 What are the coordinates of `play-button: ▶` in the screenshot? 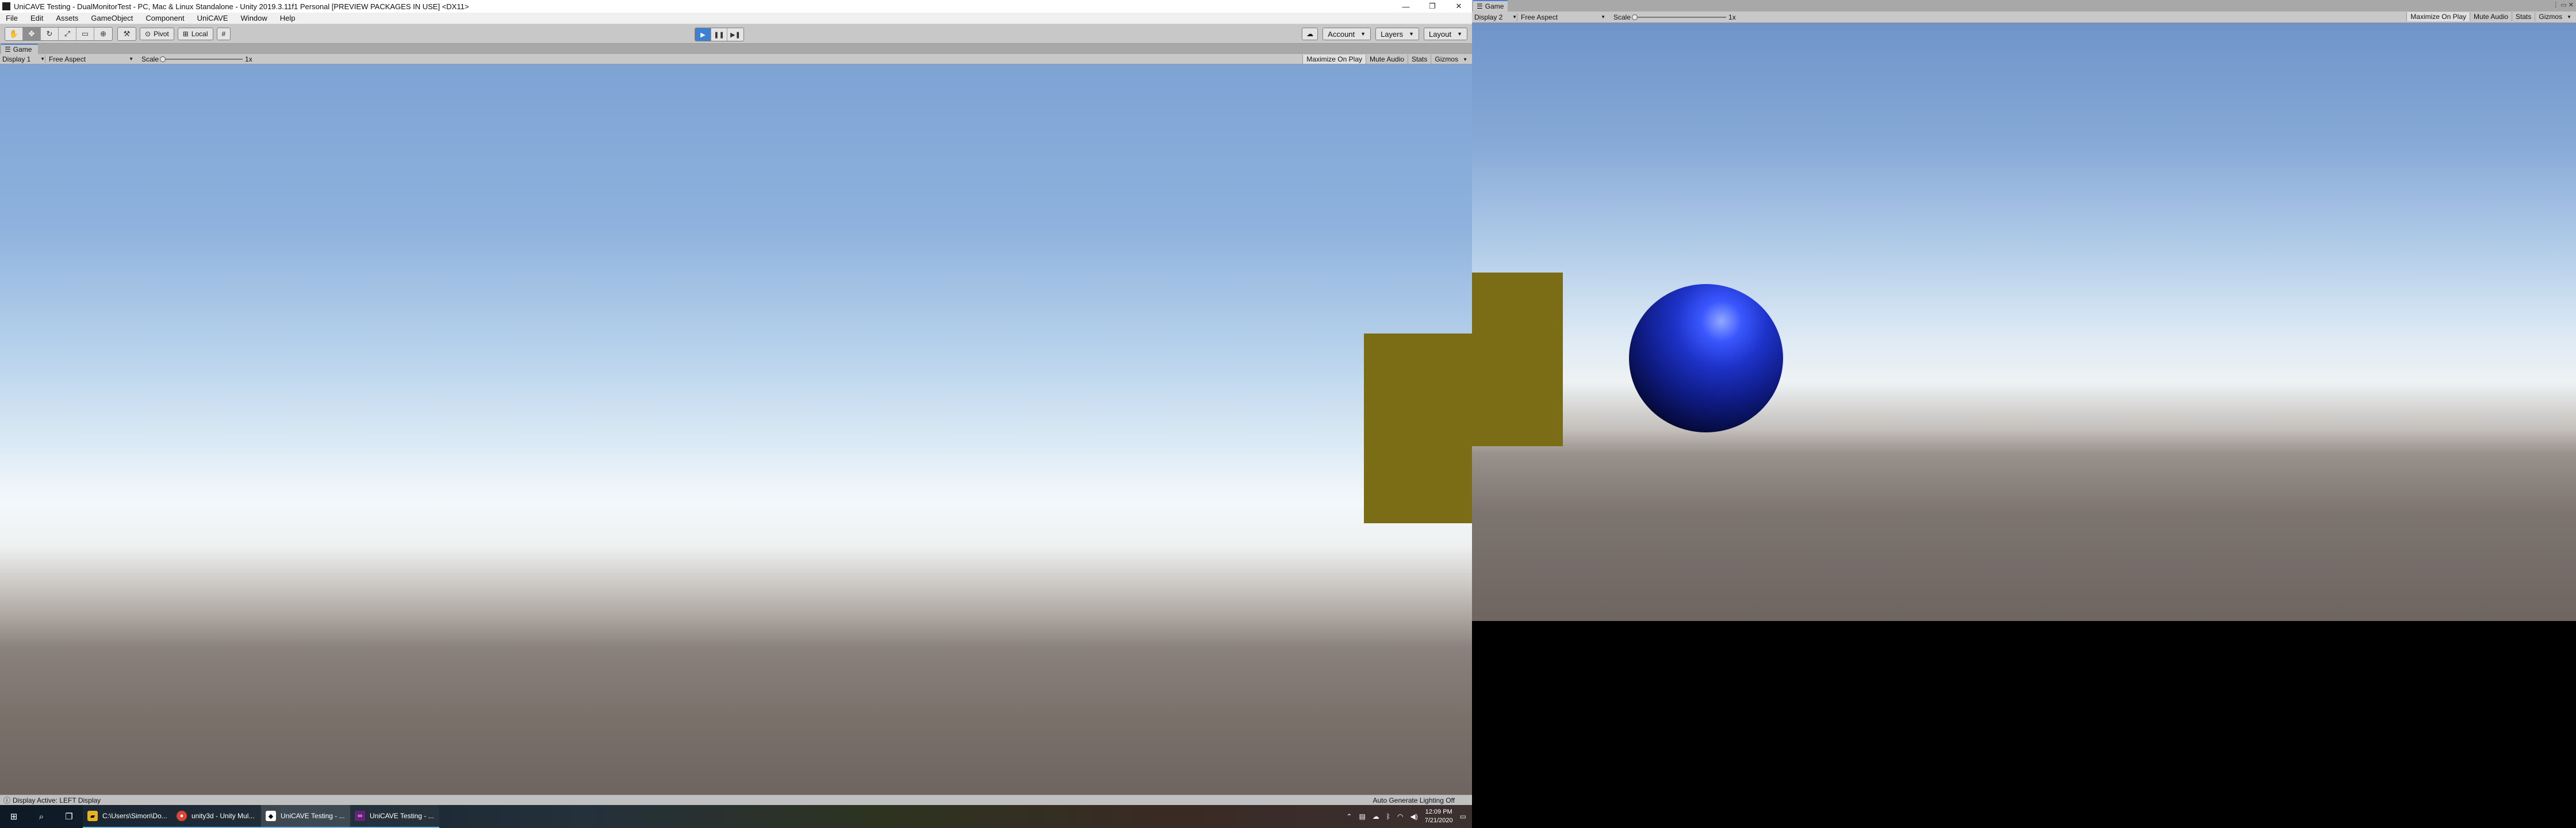 It's located at (703, 34).